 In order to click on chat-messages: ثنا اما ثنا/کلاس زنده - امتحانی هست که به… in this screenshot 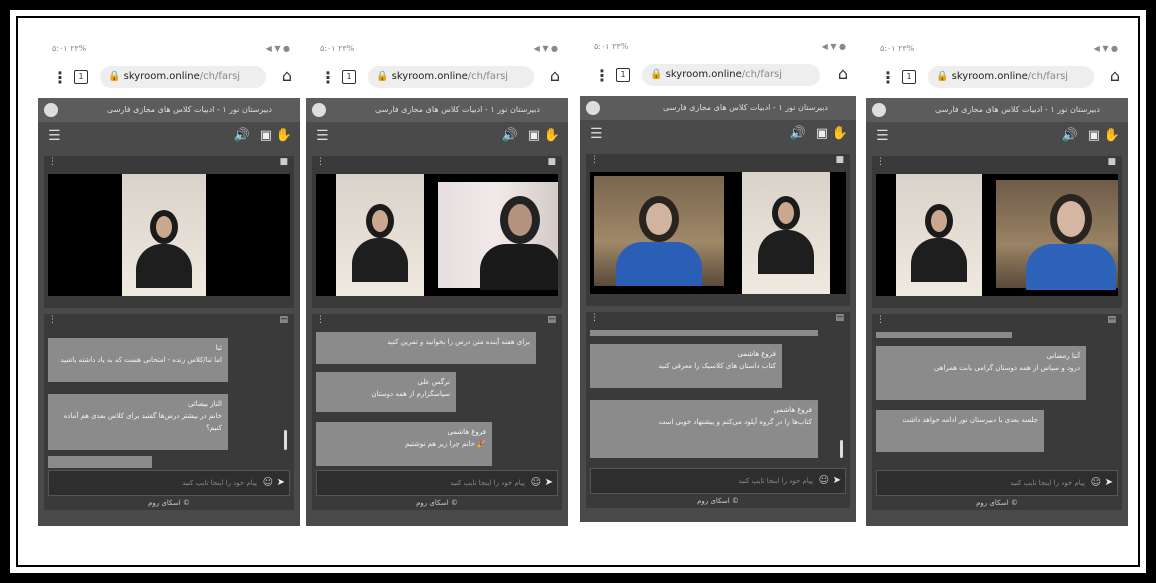, I will do `click(169, 400)`.